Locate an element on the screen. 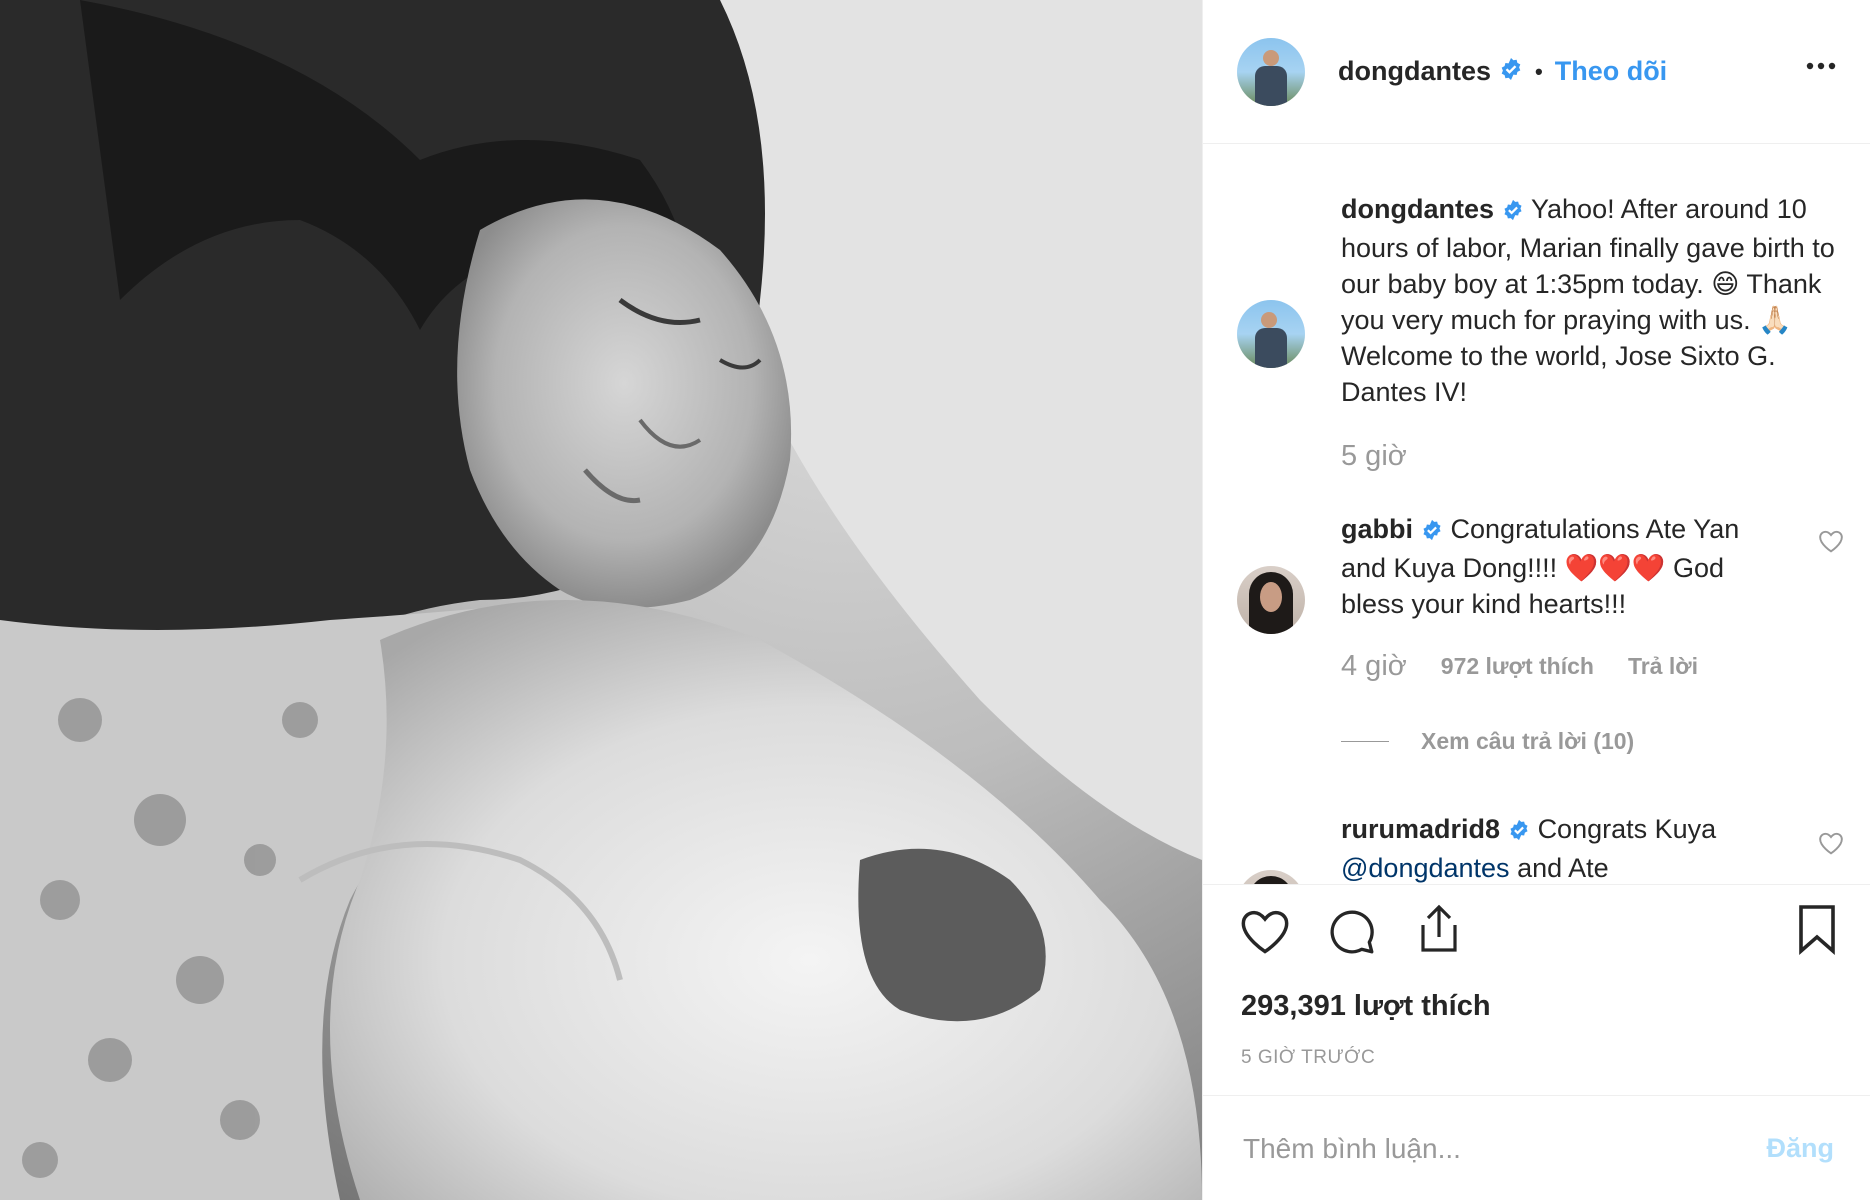 This screenshot has height=1200, width=1870. comment-meta: 4 giờ 972 lượt thích Trả lời is located at coordinates (1519, 666).